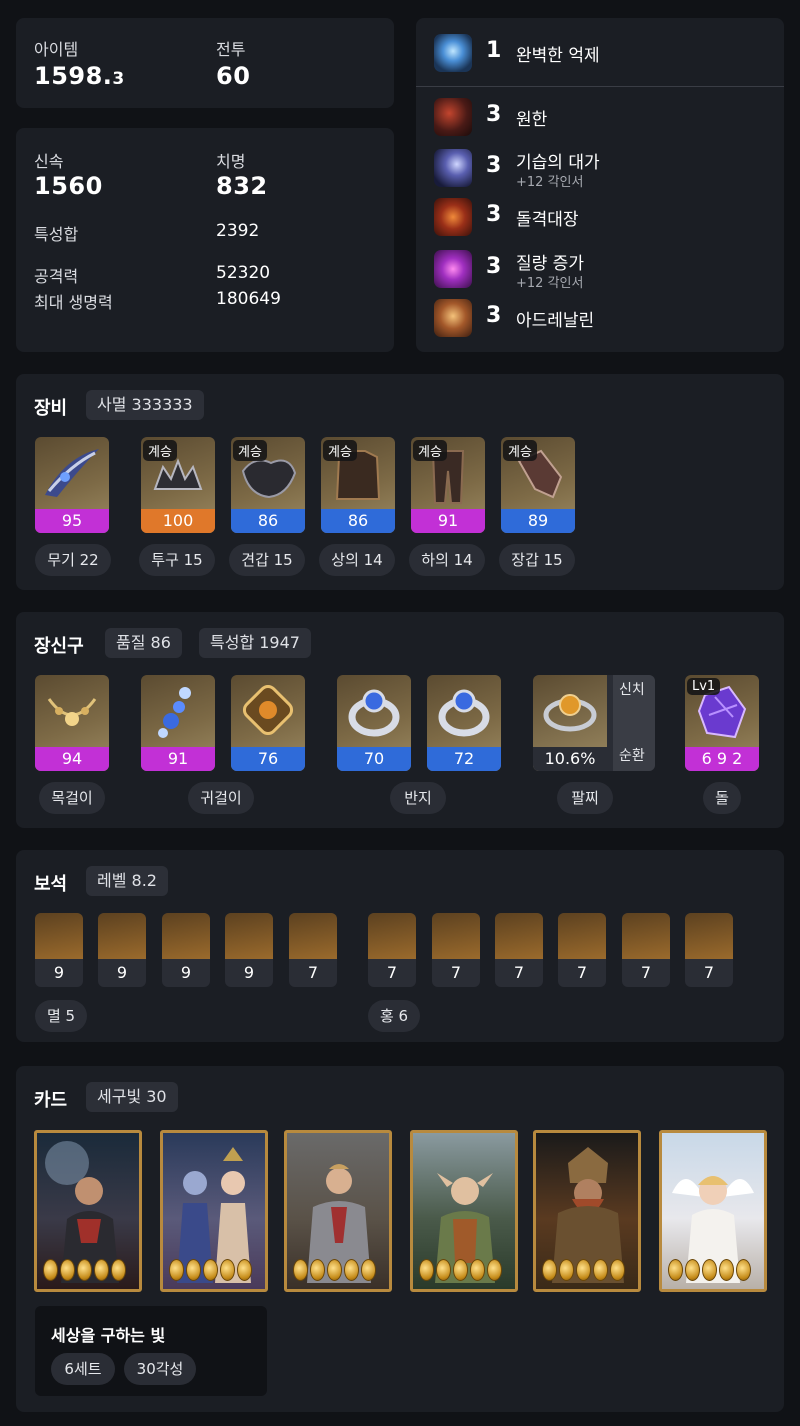  I want to click on earring-slot: 76, so click(268, 723).